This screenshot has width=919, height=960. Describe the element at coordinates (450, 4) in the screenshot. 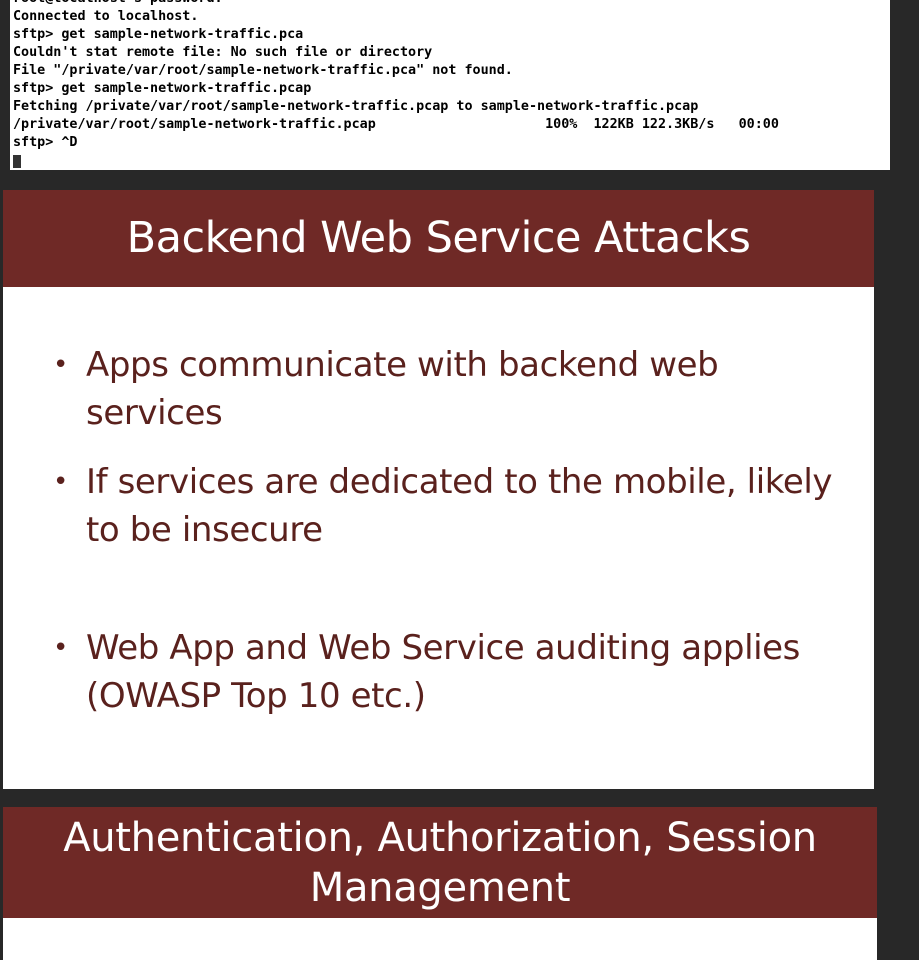

I see `terminal-line: root@localhost's password:` at that location.